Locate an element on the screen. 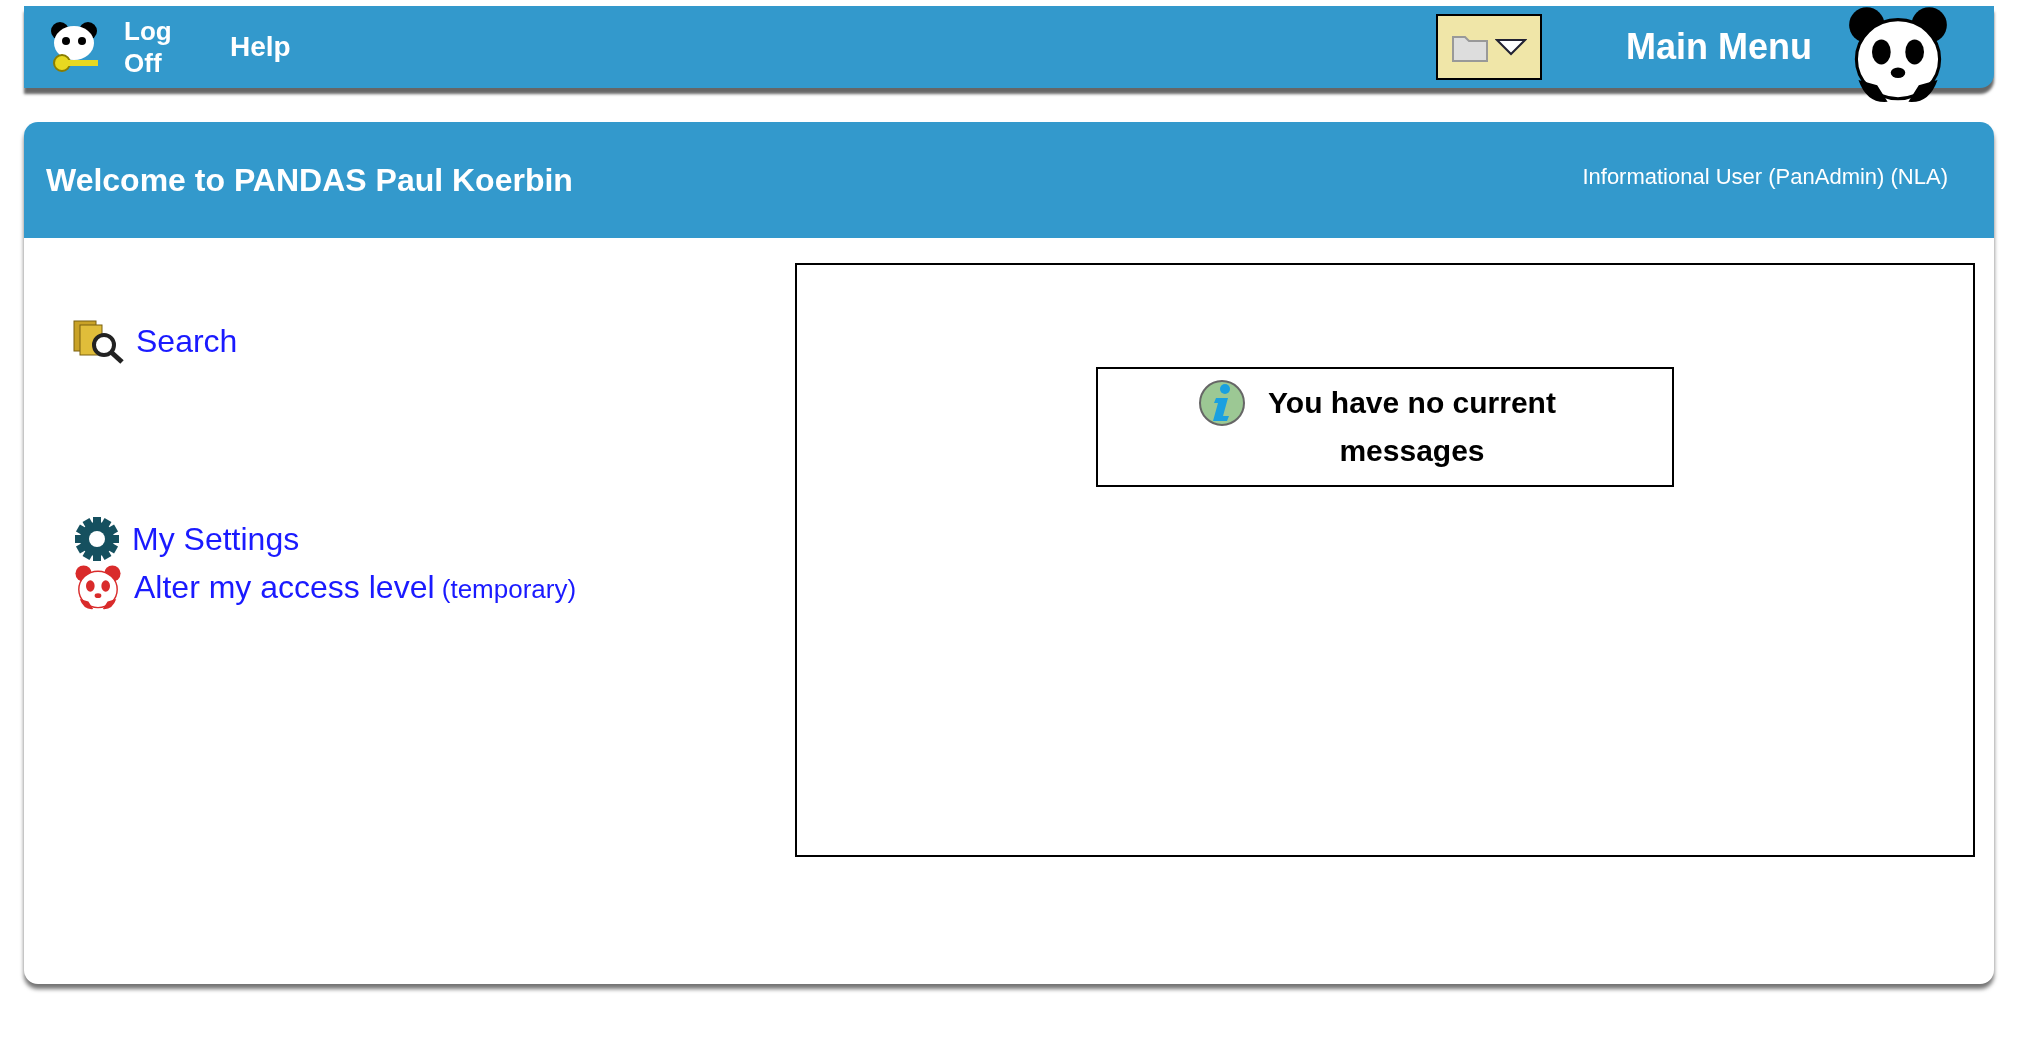  menu-link: Search is located at coordinates (187, 341).